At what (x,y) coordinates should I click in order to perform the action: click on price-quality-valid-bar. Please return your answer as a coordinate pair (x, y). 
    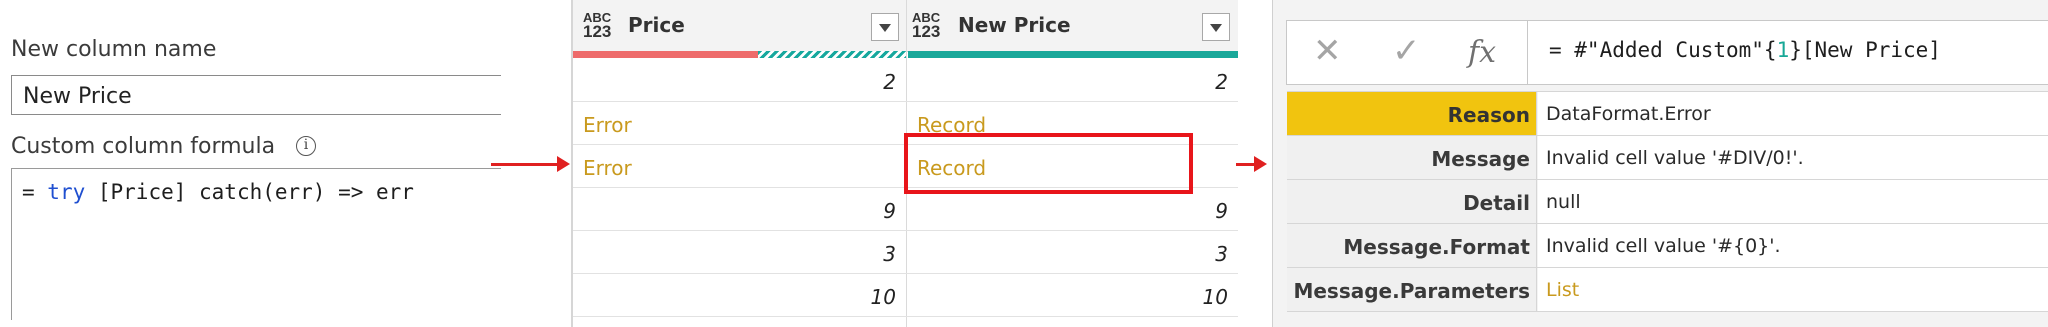
    Looking at the image, I should click on (665, 54).